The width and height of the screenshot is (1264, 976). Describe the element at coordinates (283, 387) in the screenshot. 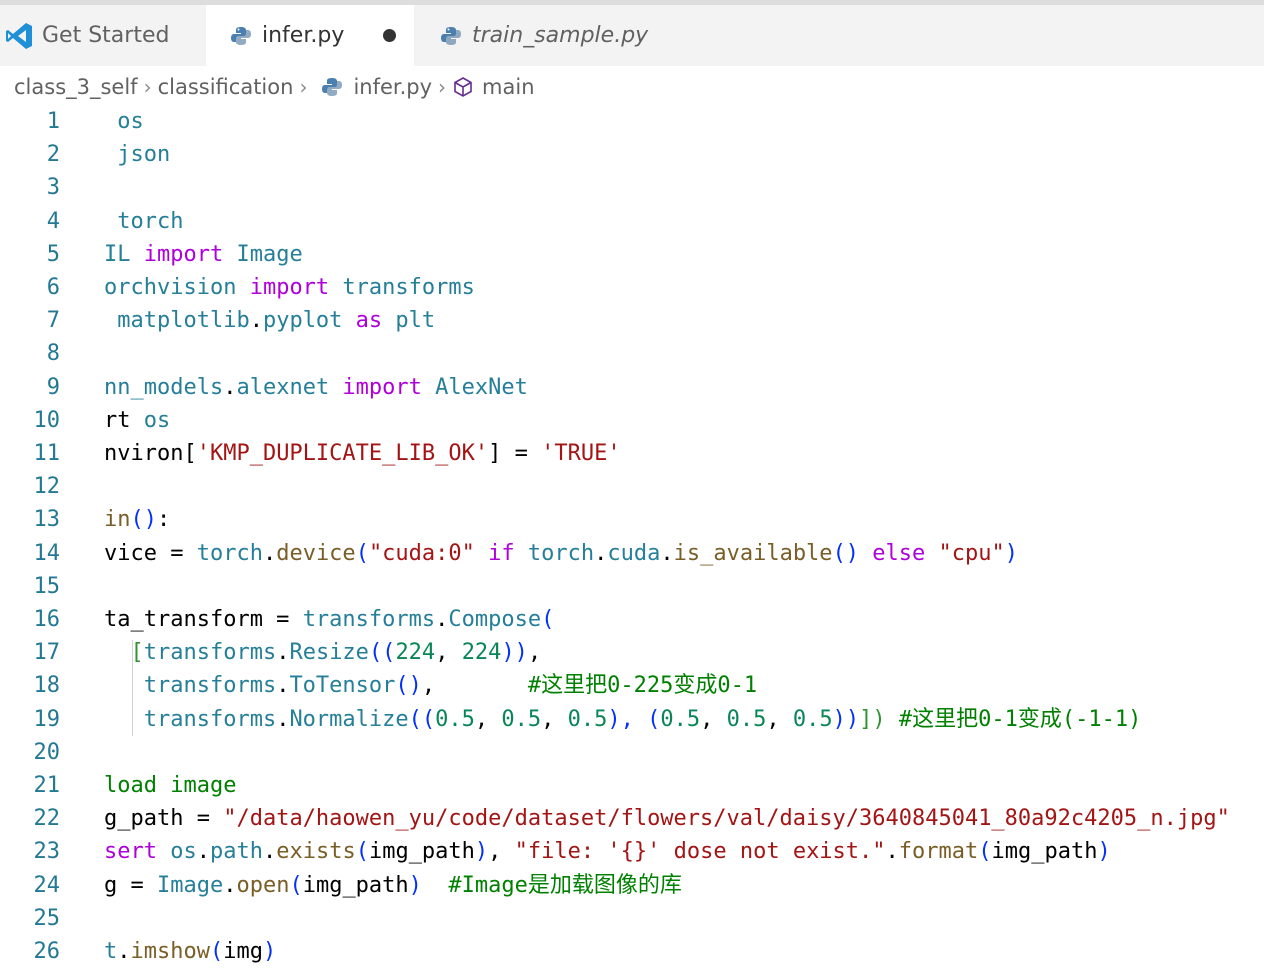

I see `code-token: alexnet` at that location.